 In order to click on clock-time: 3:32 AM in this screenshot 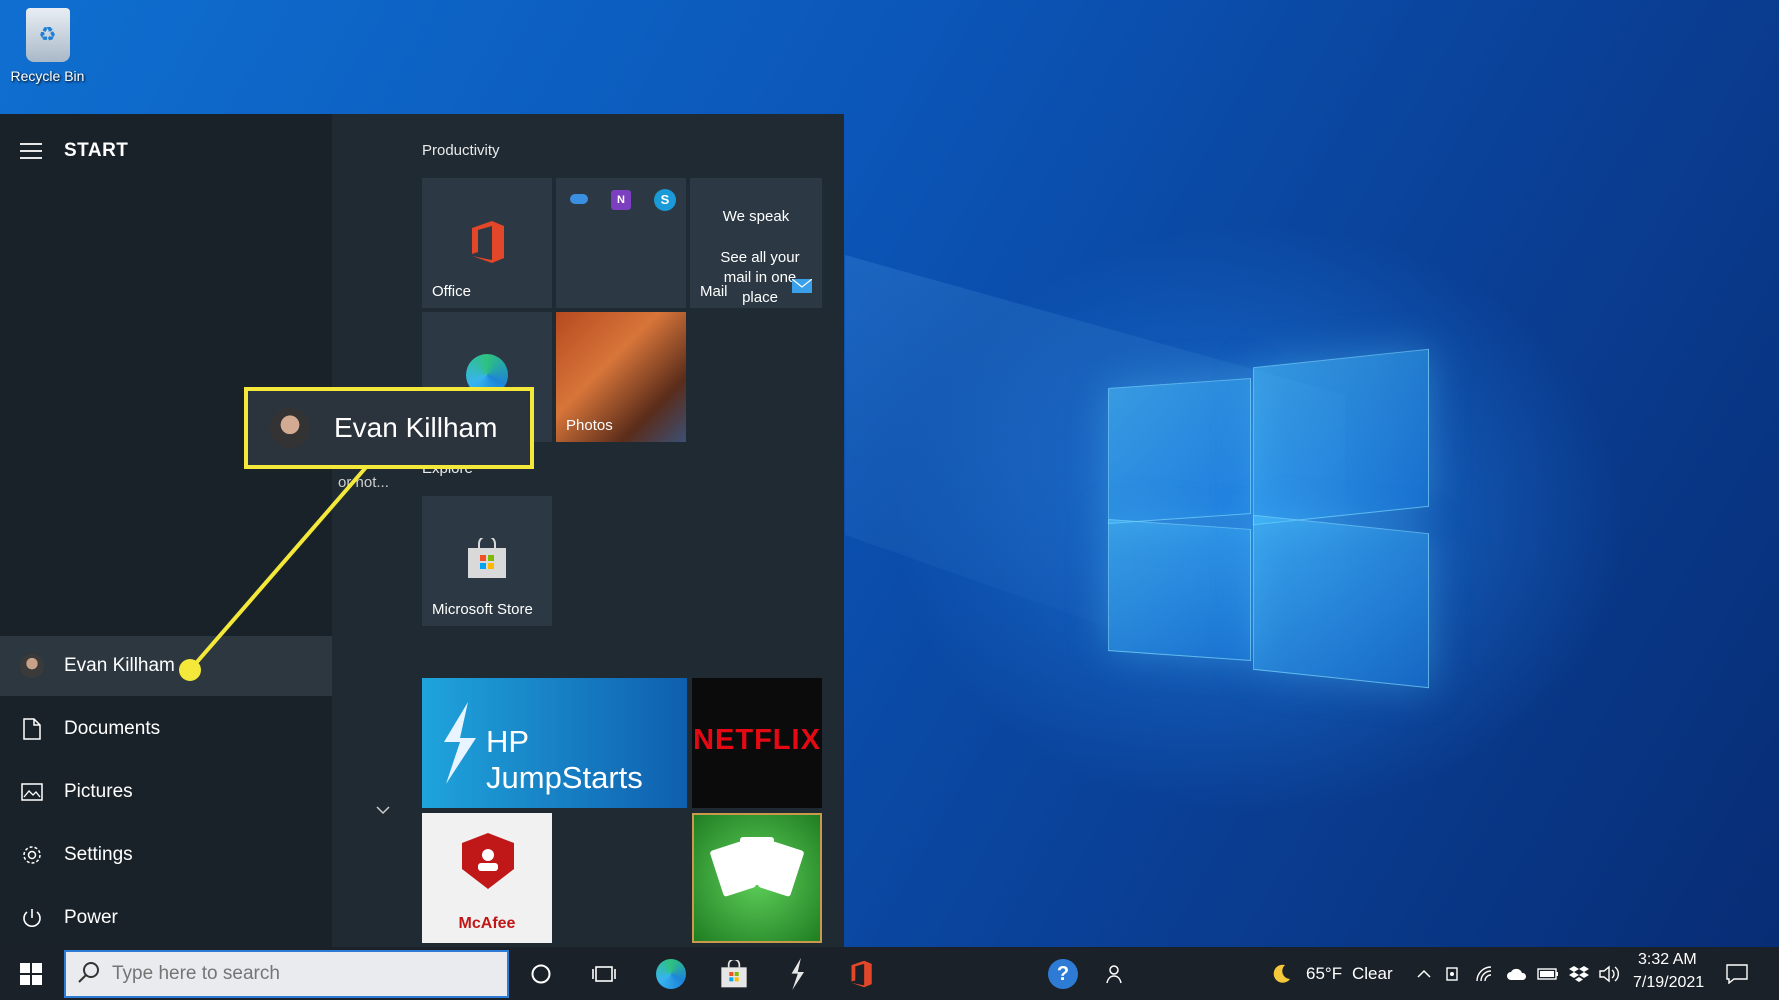, I will do `click(1667, 960)`.